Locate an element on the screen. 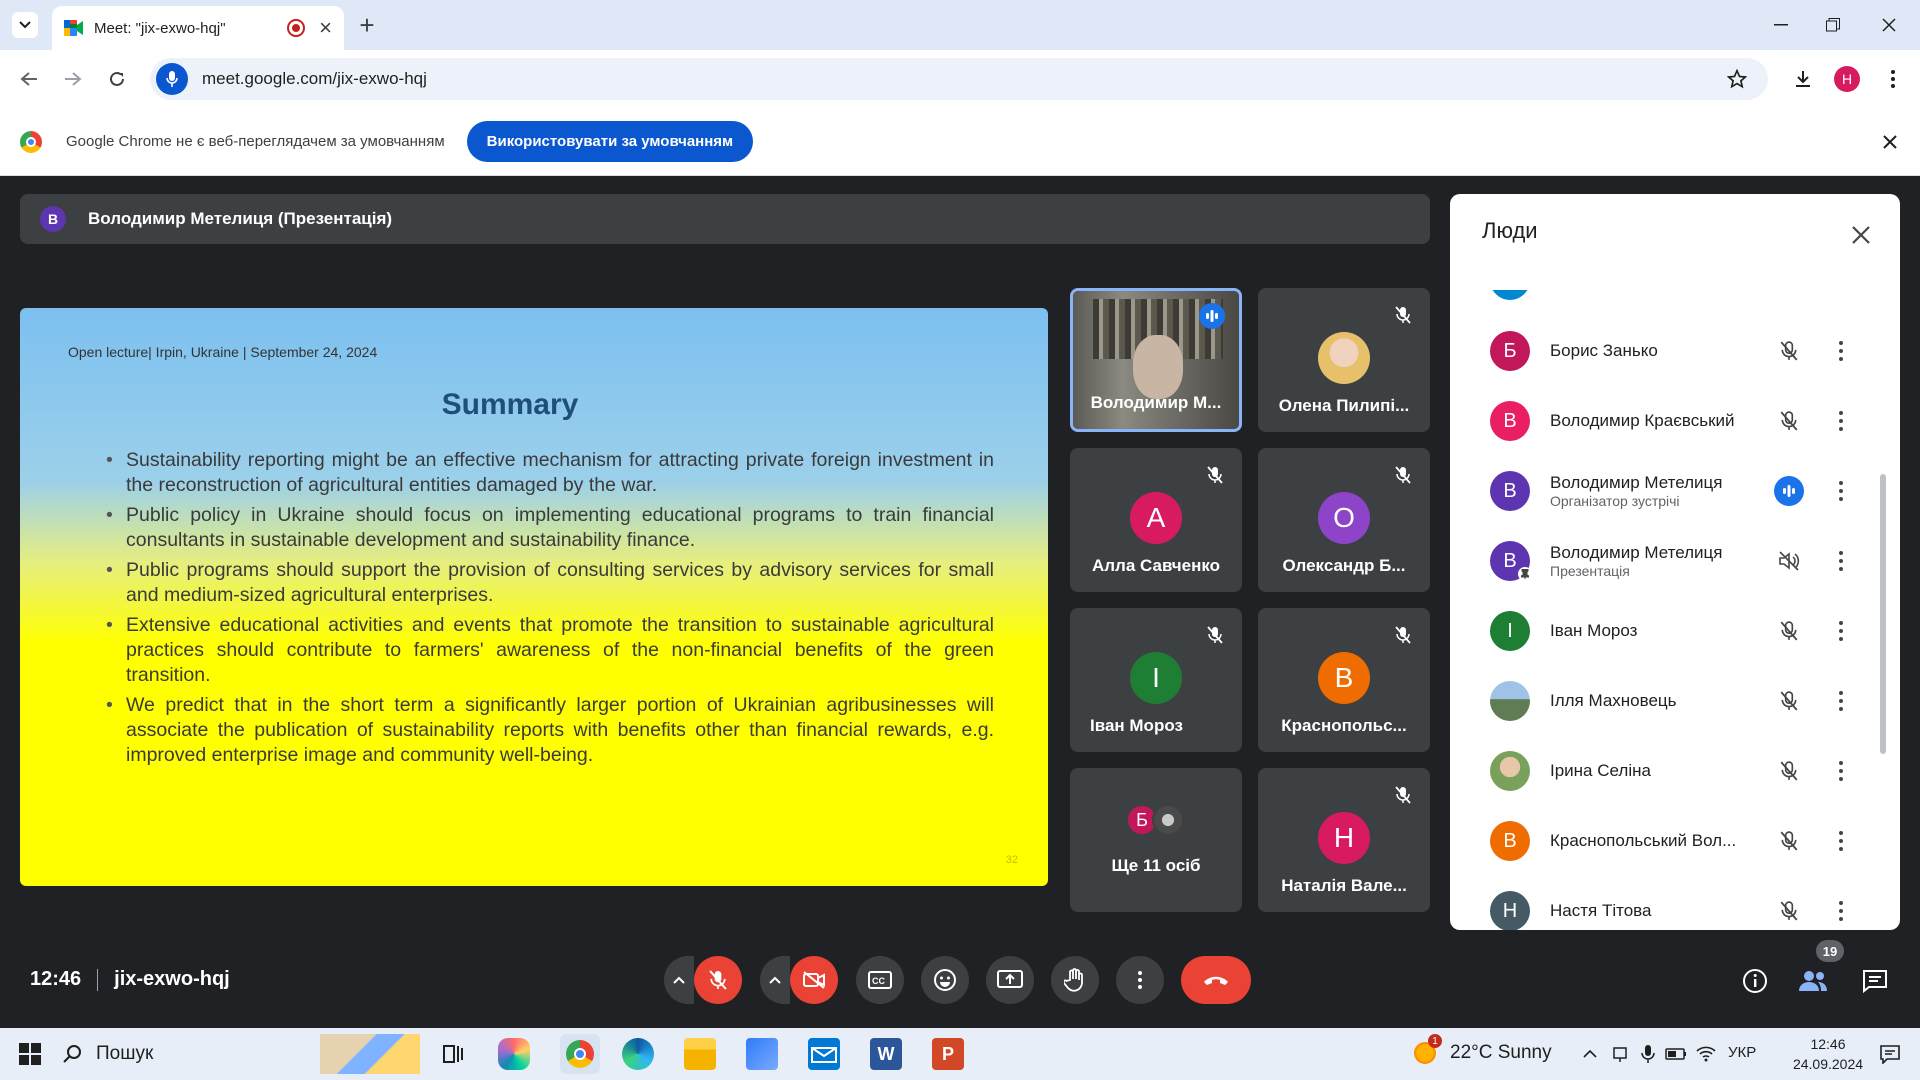 This screenshot has height=1080, width=1920. back-arrow-icon is located at coordinates (29, 79).